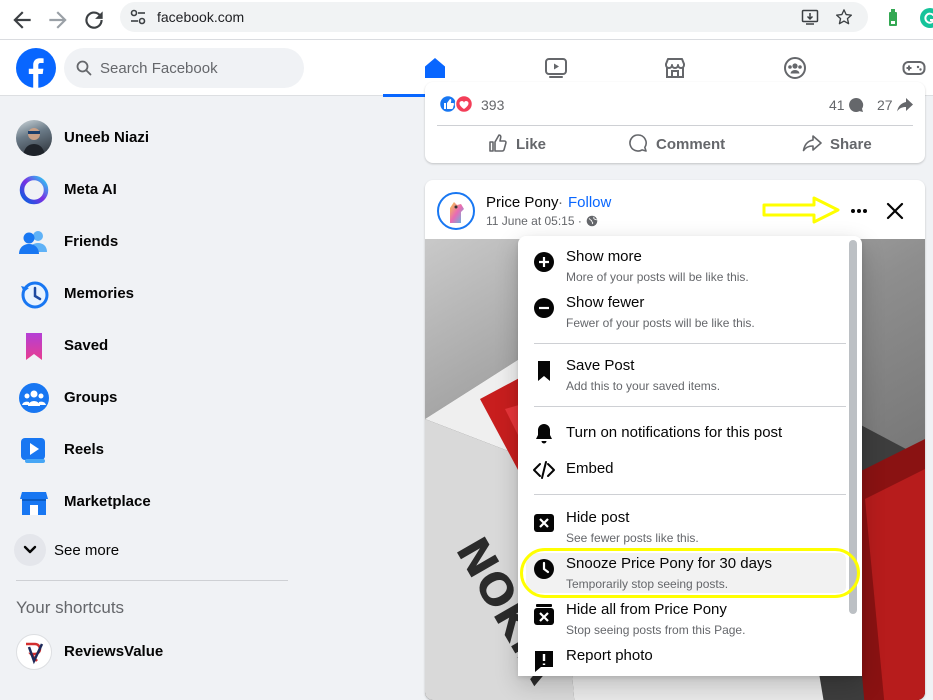 The image size is (933, 700). I want to click on comment-button: Comment, so click(688, 144).